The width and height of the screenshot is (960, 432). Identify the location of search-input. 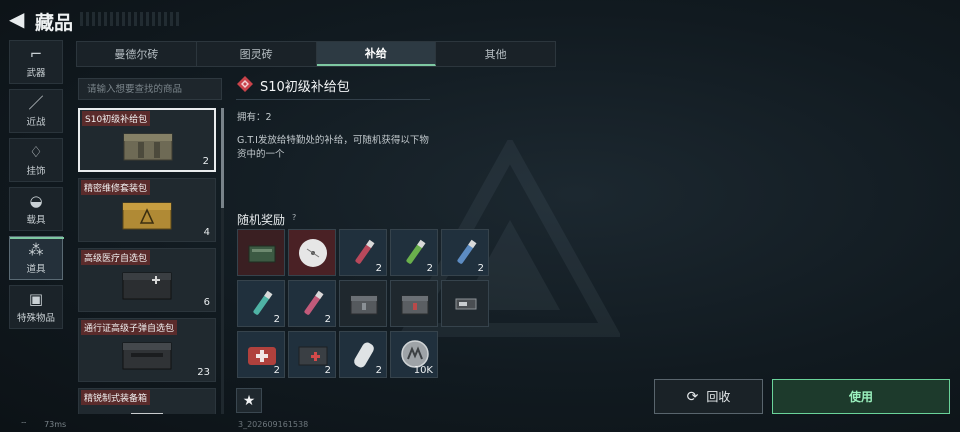
(150, 89).